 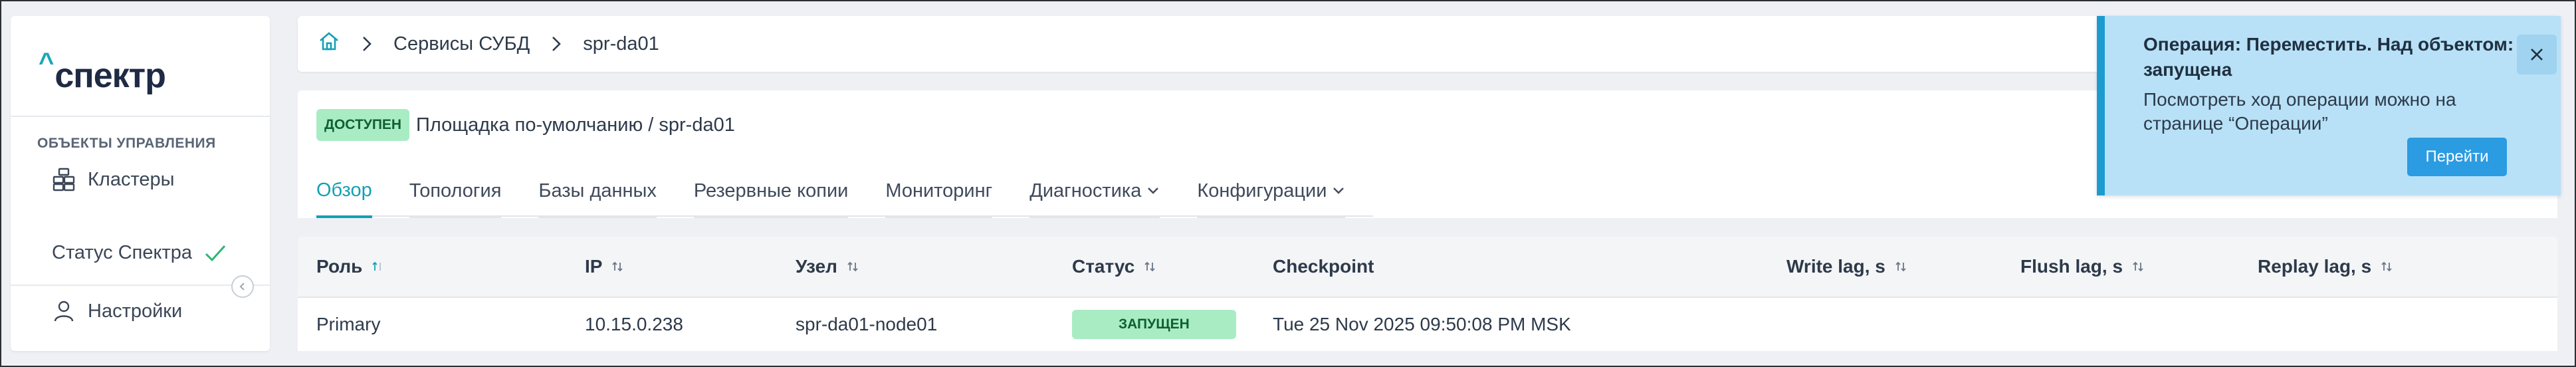 What do you see at coordinates (215, 253) in the screenshot?
I see `check-icon` at bounding box center [215, 253].